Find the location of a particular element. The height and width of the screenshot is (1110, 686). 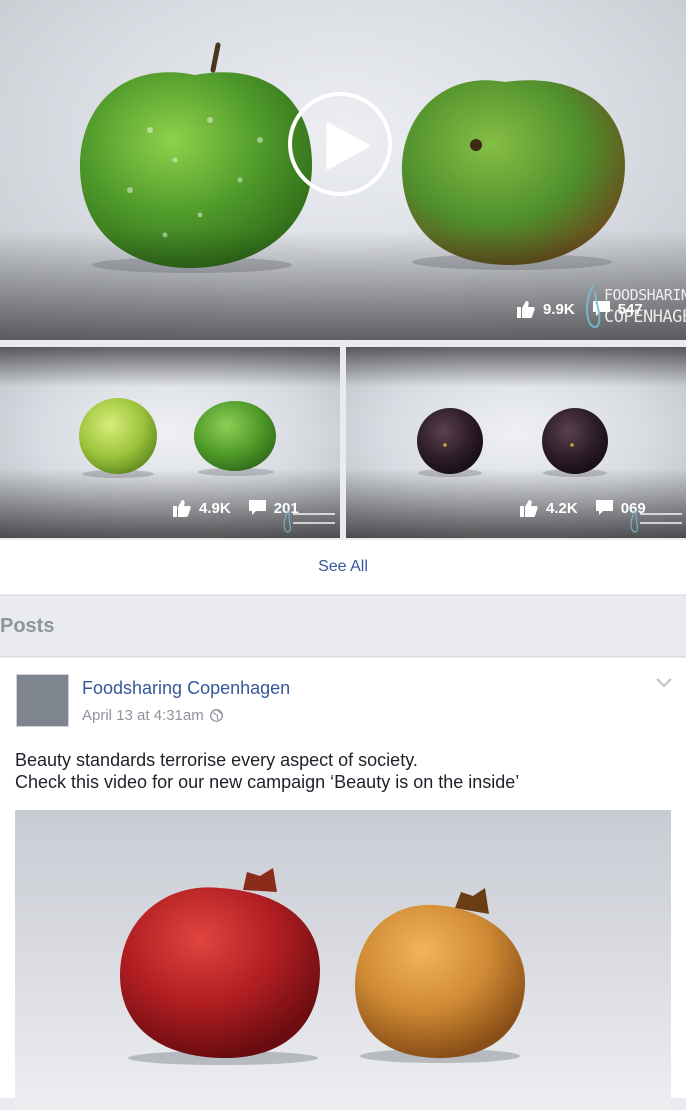

posts-section-header: Posts is located at coordinates (343, 626).